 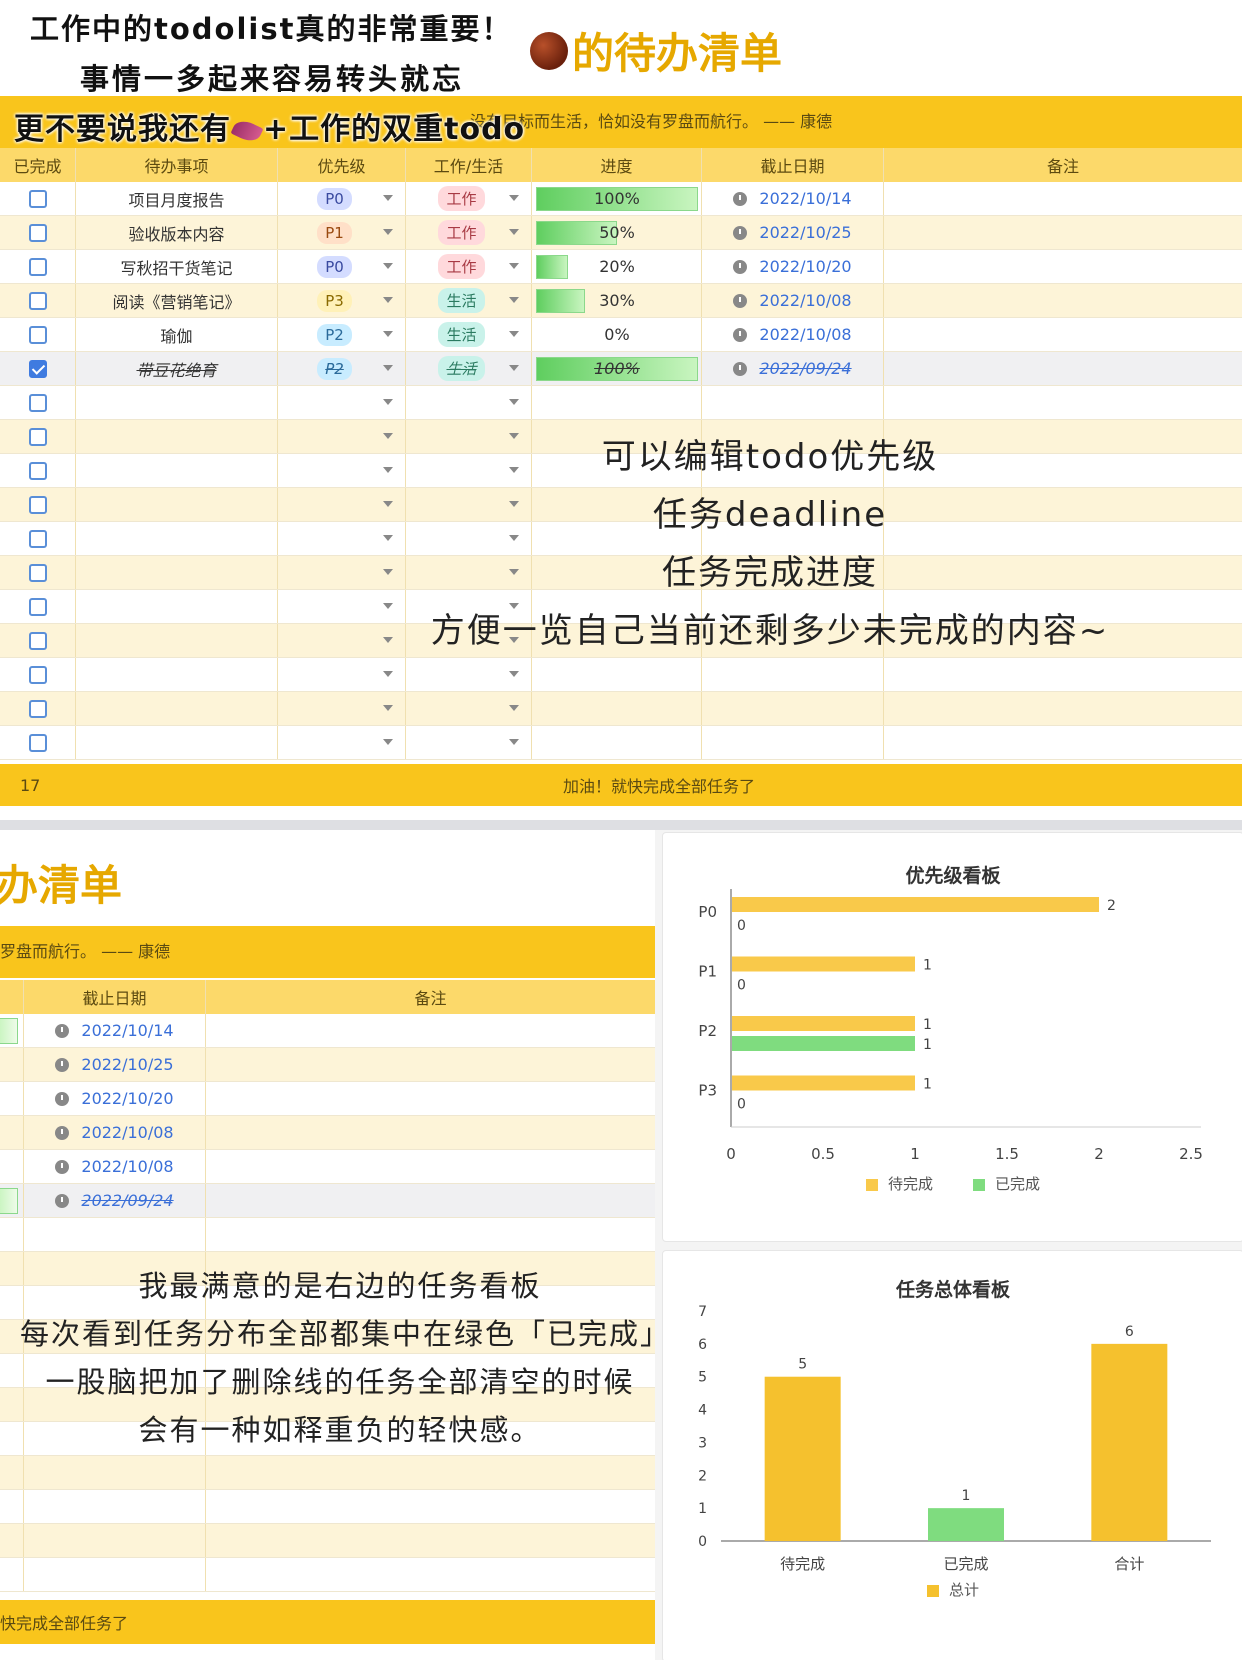 I want to click on table-row: 项目月度报告 P0 工作 100% 2022/10/14, so click(x=621, y=199).